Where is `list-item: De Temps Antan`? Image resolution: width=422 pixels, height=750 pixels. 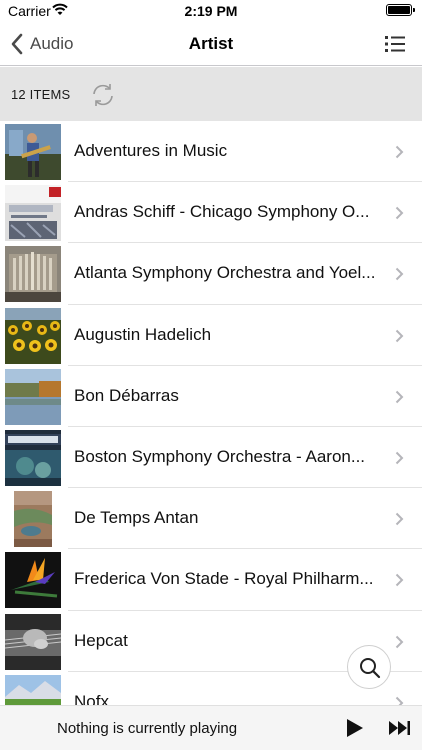 list-item: De Temps Antan is located at coordinates (211, 519).